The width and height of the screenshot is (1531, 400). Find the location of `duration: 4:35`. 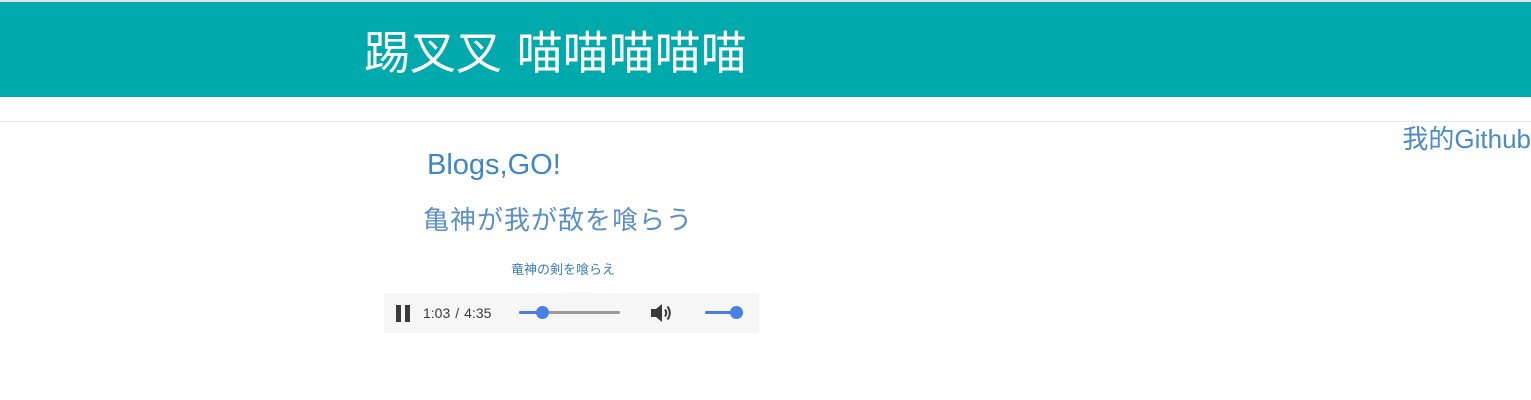

duration: 4:35 is located at coordinates (478, 313).